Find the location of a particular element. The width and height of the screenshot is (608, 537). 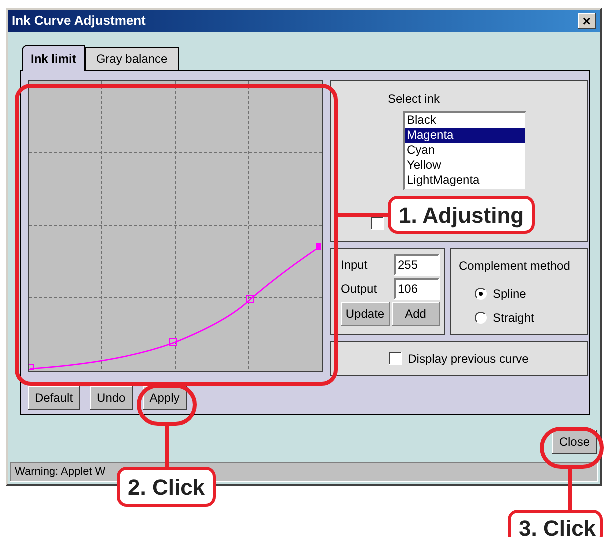

complement-method-label: Complement method is located at coordinates (515, 266).